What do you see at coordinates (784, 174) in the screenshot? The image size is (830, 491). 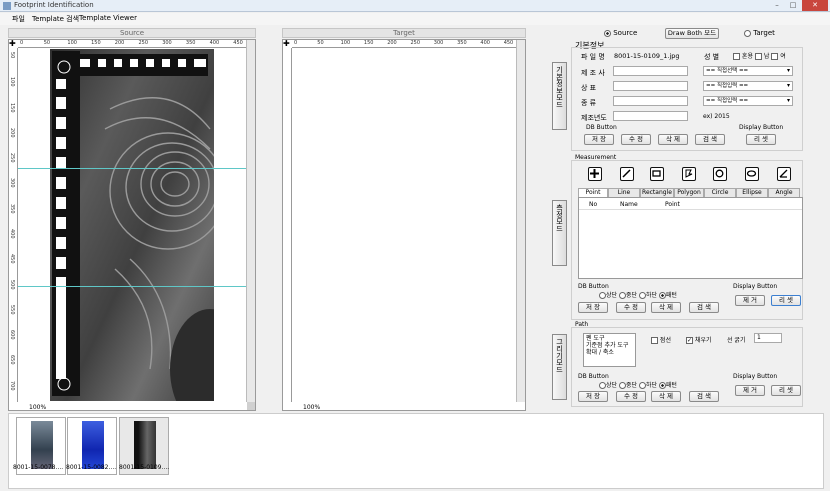 I see `angle-tool-icon` at bounding box center [784, 174].